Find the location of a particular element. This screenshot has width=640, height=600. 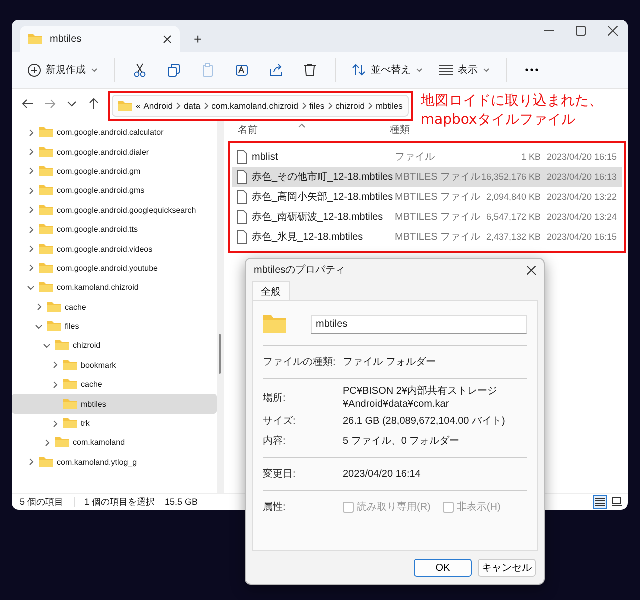

tree-item: files is located at coordinates (114, 326).